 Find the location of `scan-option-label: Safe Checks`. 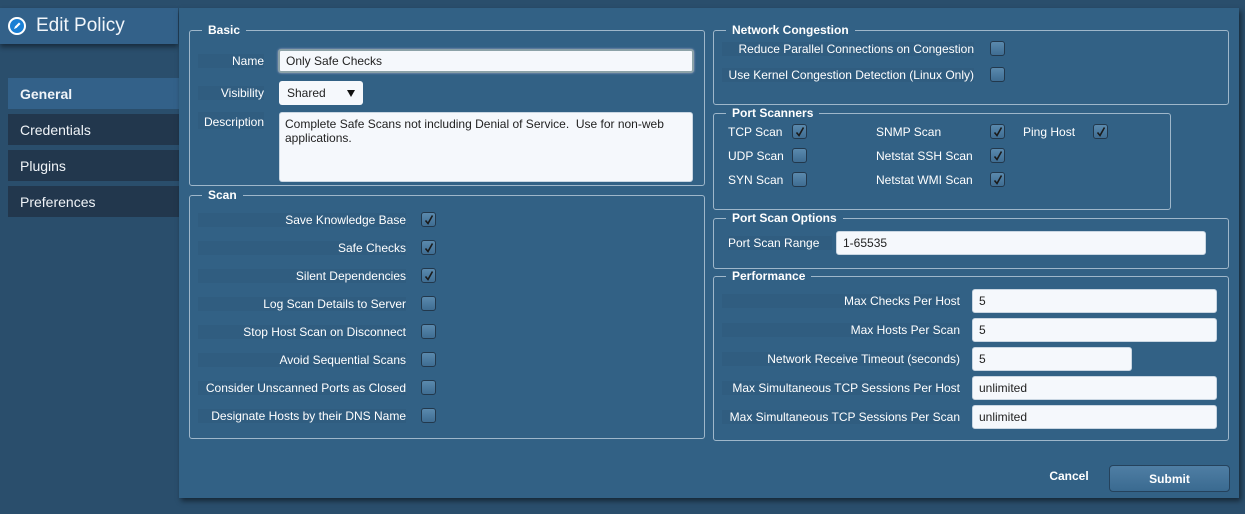

scan-option-label: Safe Checks is located at coordinates (302, 248).